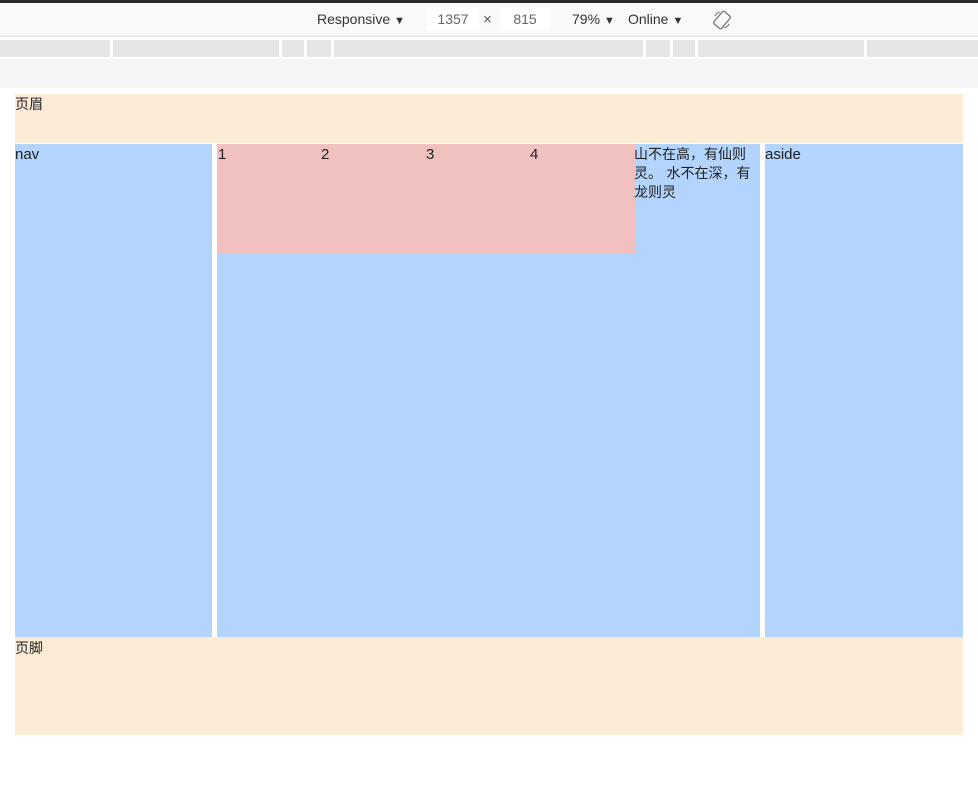 The height and width of the screenshot is (787, 978). What do you see at coordinates (864, 390) in the screenshot?
I see `aside-column` at bounding box center [864, 390].